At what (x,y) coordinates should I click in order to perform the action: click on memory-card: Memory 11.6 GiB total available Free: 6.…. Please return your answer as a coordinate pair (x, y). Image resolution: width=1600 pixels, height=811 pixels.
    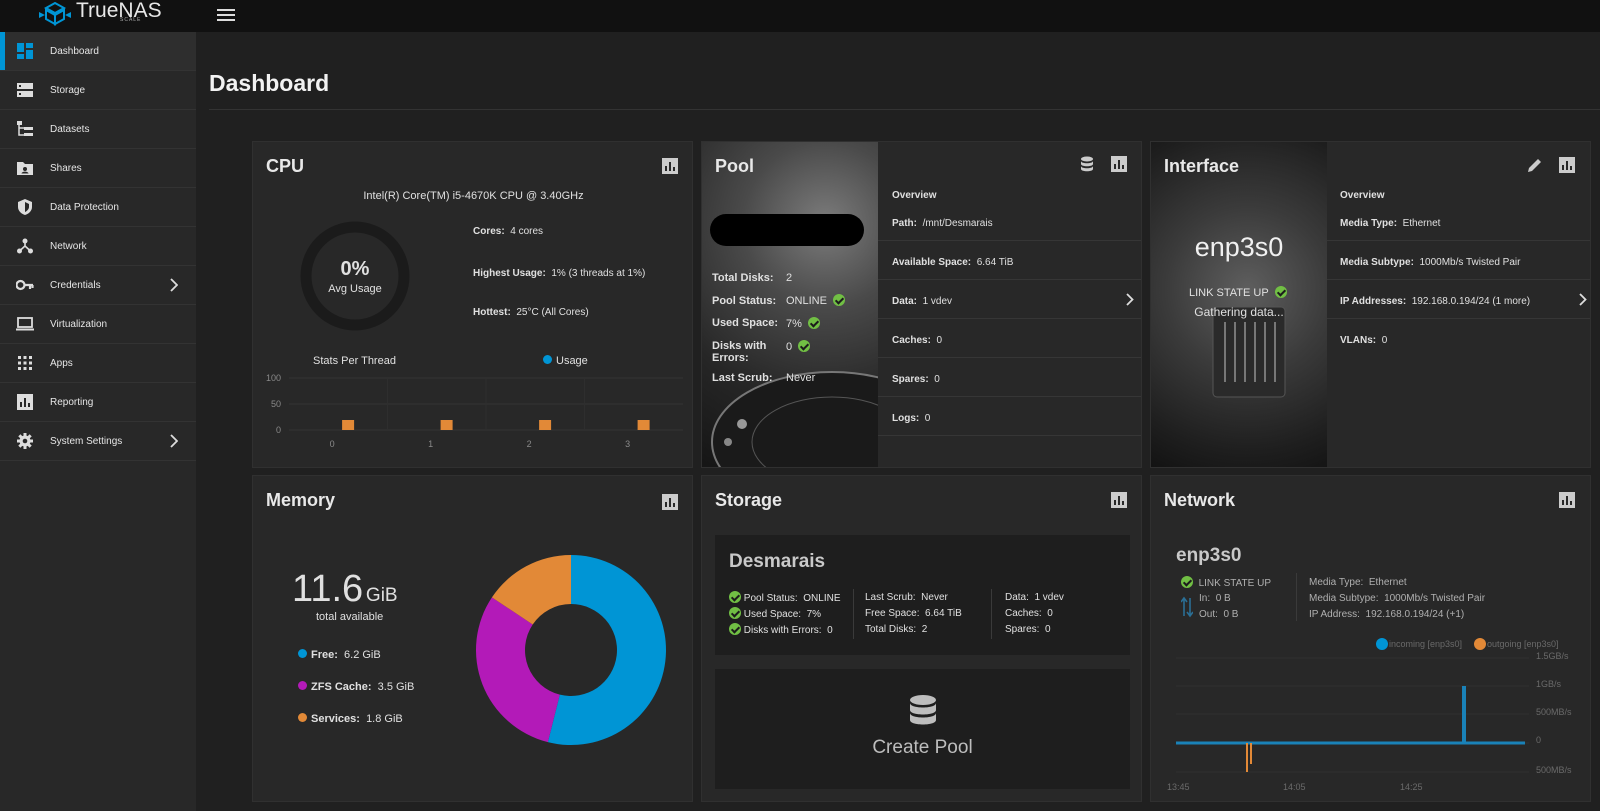
    Looking at the image, I should click on (472, 638).